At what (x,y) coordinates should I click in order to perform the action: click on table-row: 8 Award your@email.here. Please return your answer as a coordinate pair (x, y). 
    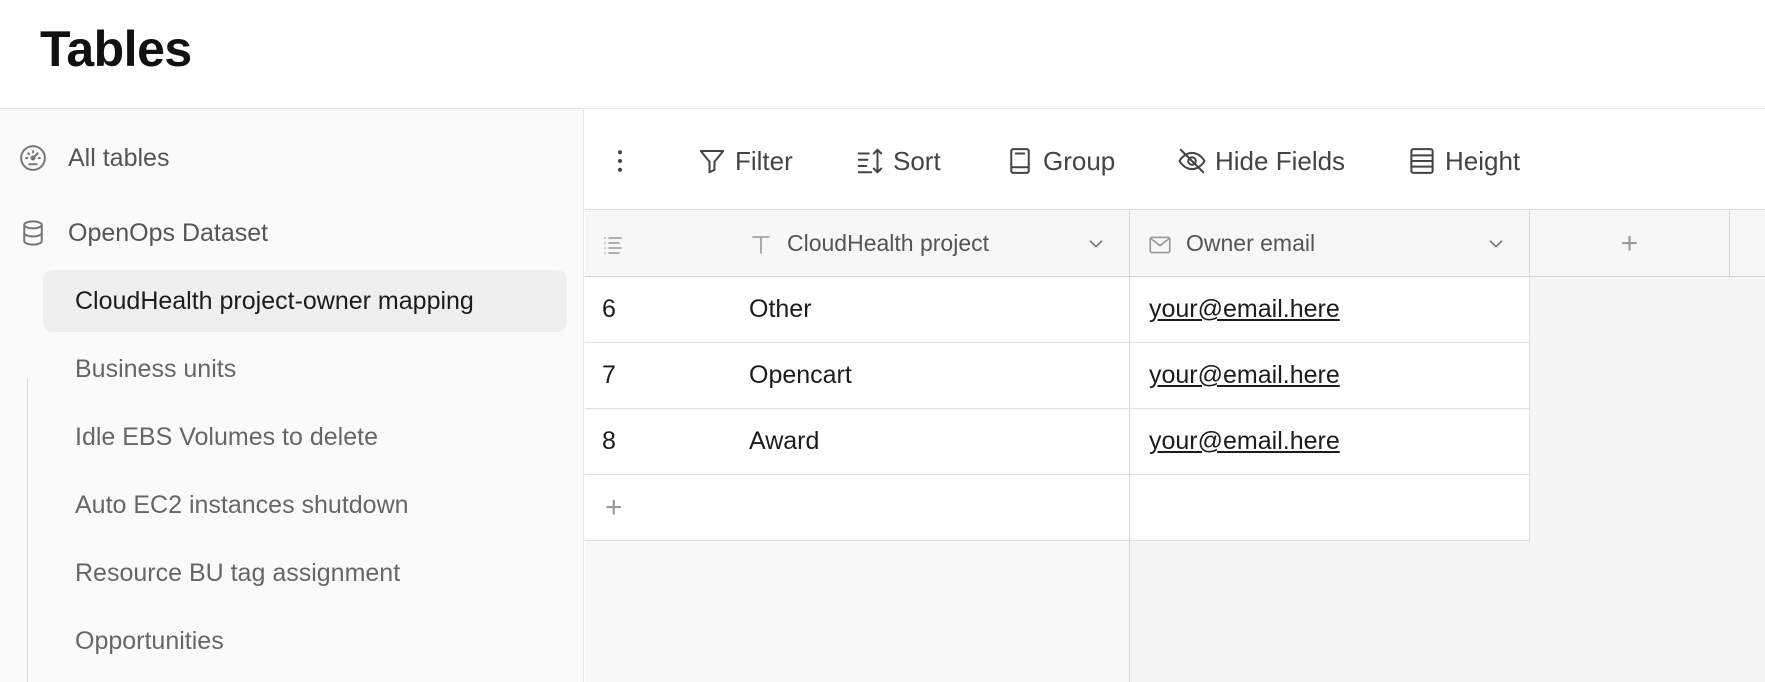
    Looking at the image, I should click on (1057, 442).